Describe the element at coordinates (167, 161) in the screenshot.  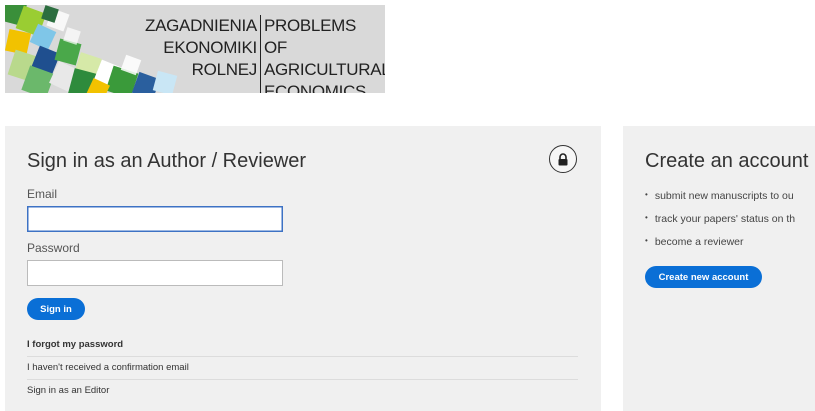
I see `signin-title: Sign in as an Author / Reviewer` at that location.